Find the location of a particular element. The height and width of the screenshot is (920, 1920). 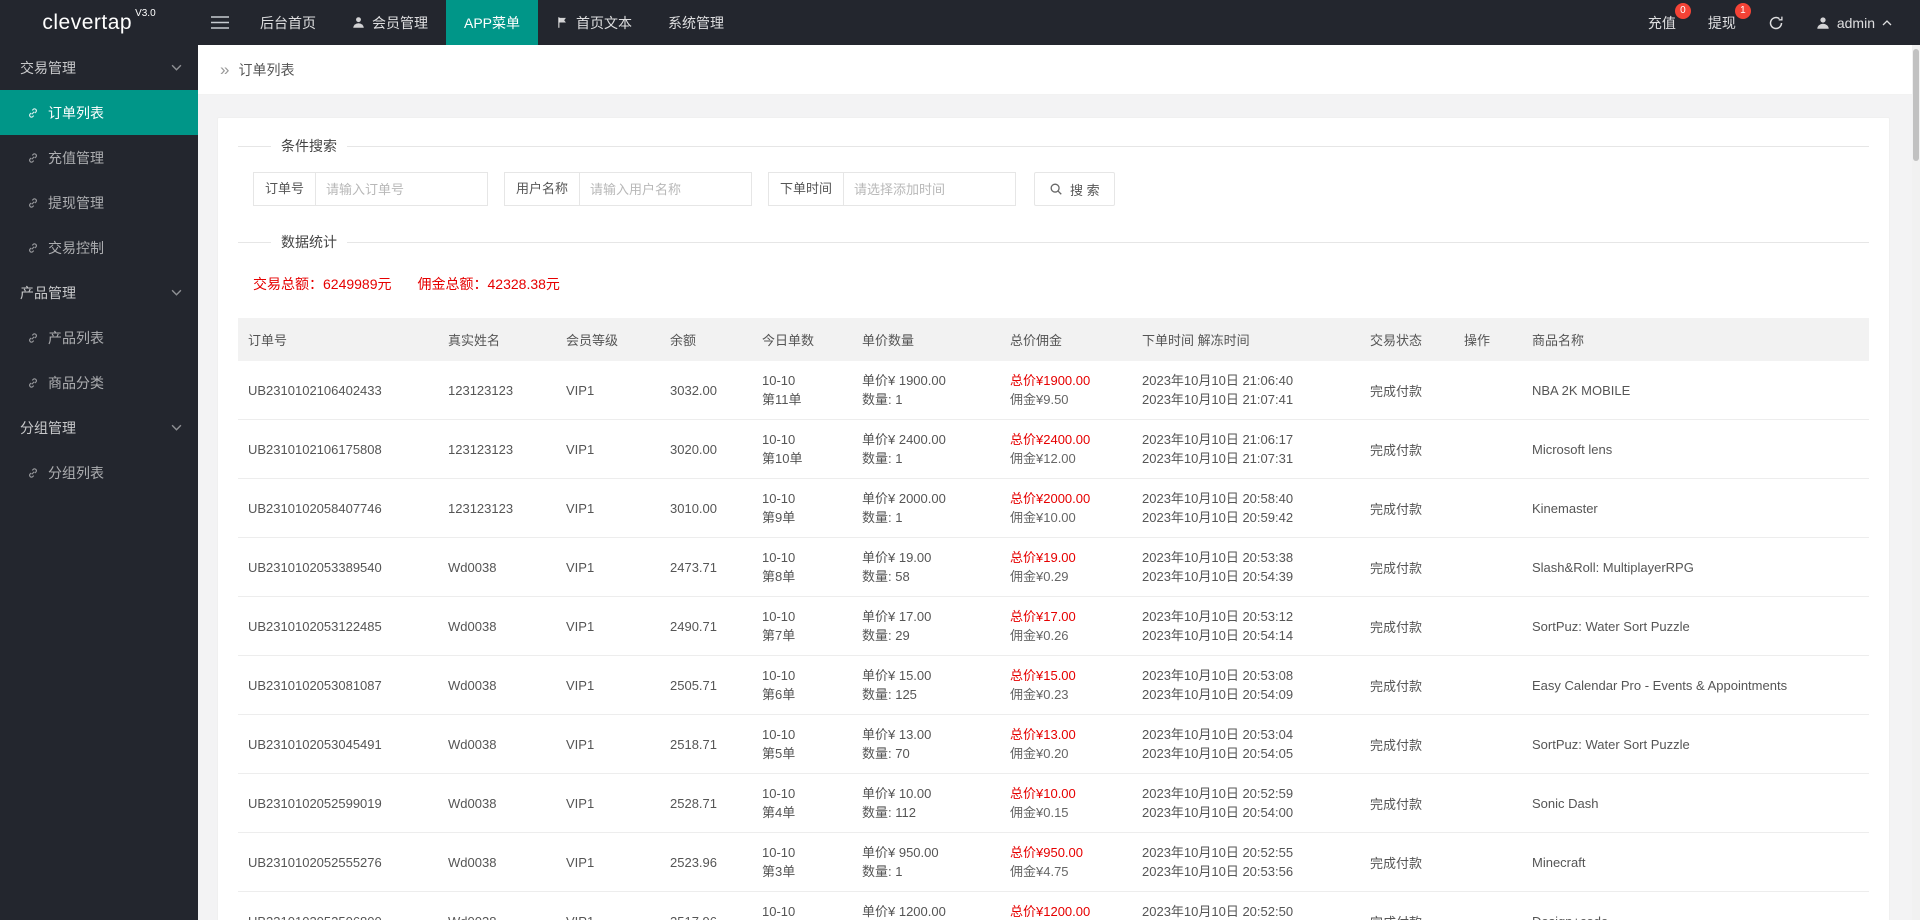

breadcrumb-current: 订单列表 is located at coordinates (266, 69).